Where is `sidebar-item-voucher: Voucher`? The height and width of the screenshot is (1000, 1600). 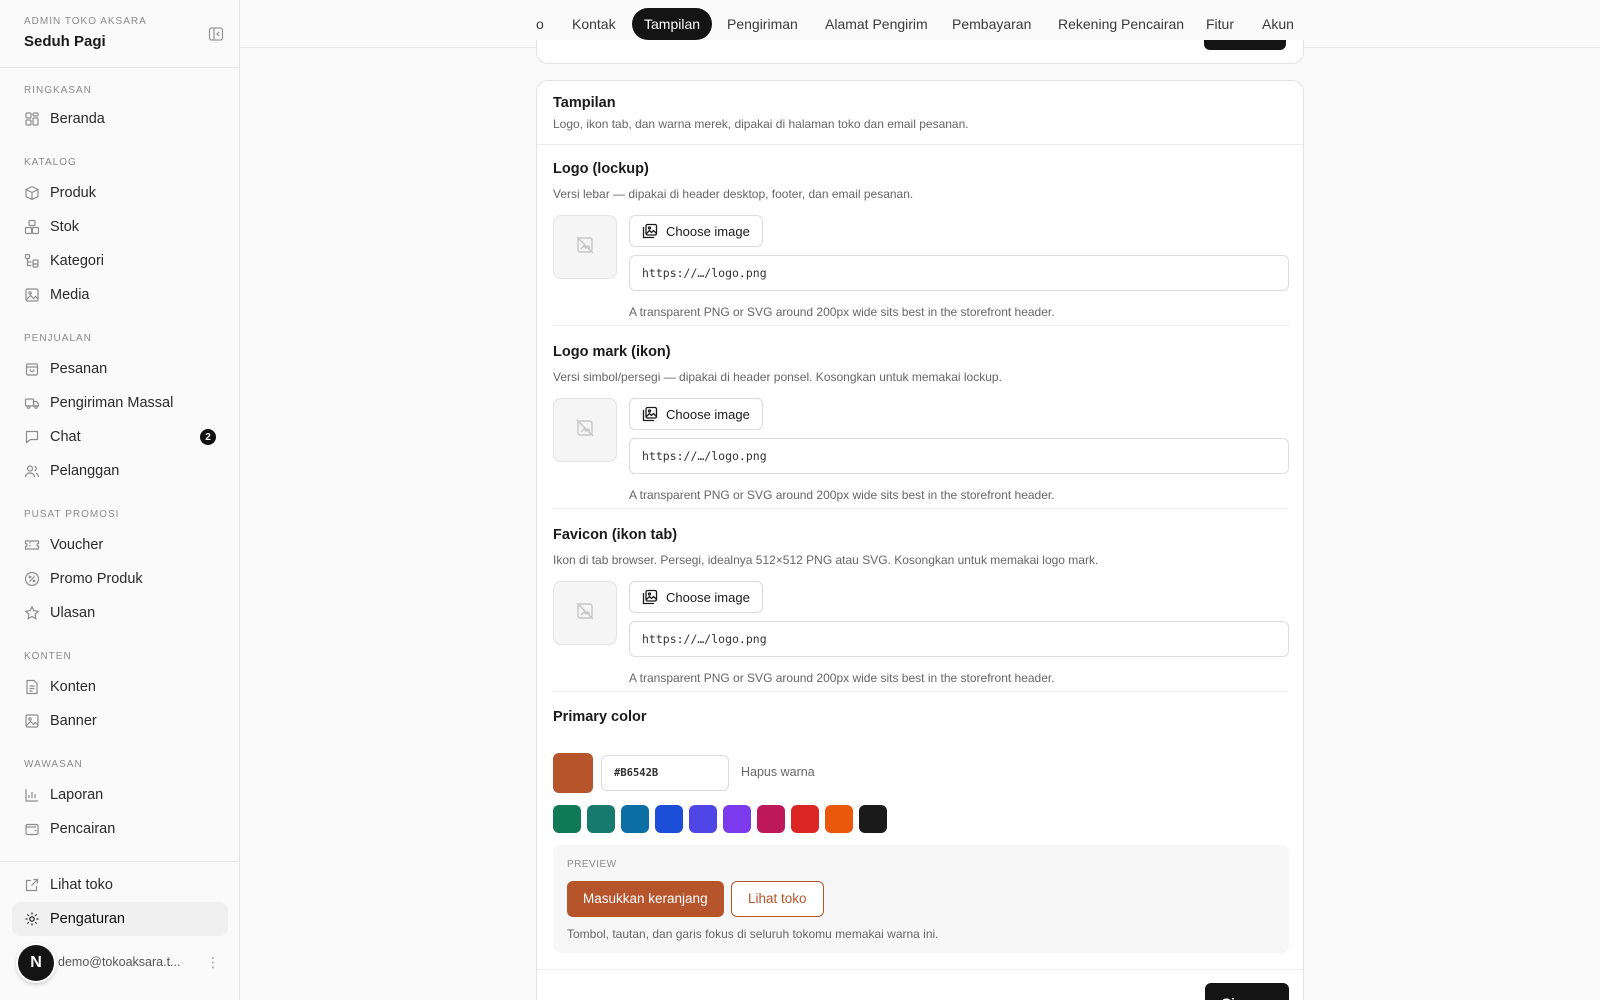 sidebar-item-voucher: Voucher is located at coordinates (120, 545).